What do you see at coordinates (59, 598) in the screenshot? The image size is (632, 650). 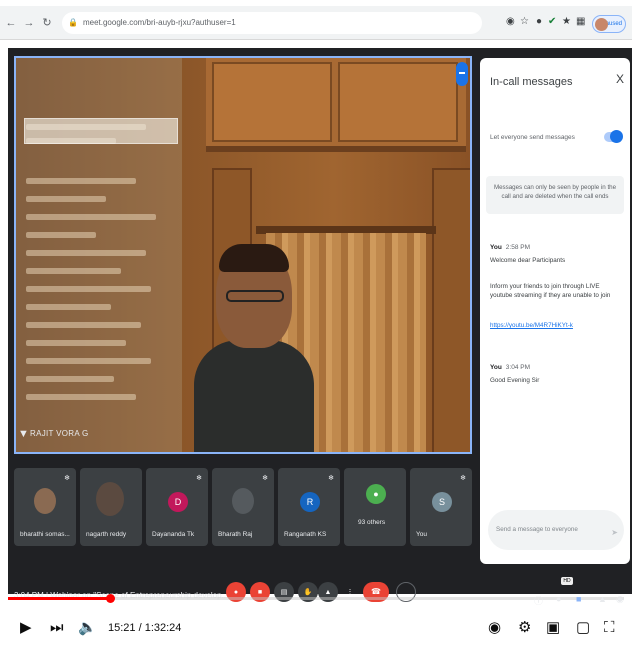 I see `progress-fill` at bounding box center [59, 598].